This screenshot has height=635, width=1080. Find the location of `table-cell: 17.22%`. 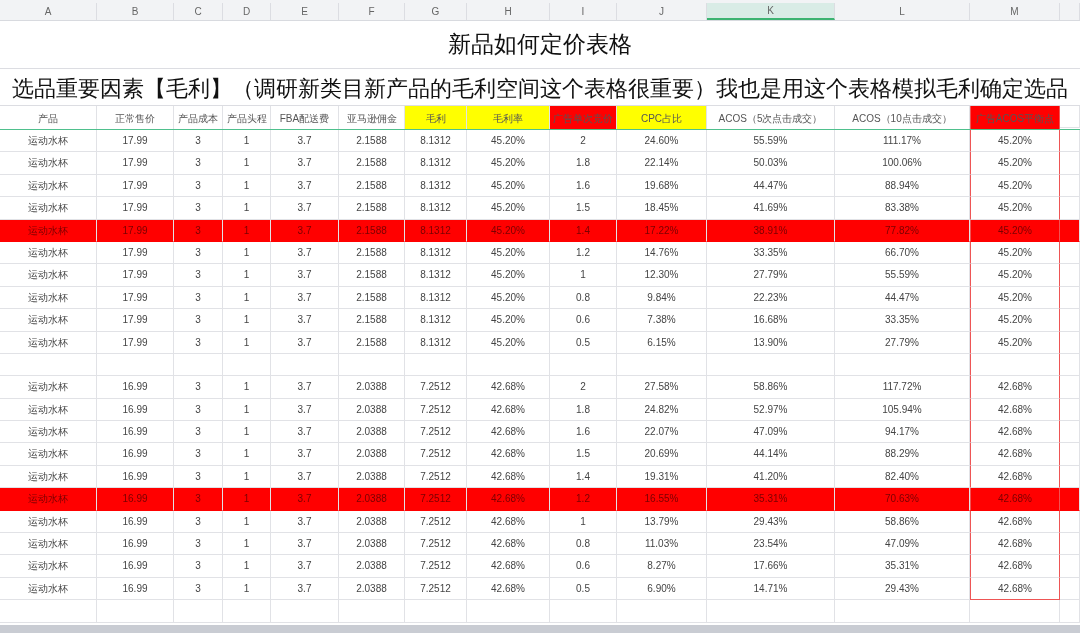

table-cell: 17.22% is located at coordinates (662, 230).